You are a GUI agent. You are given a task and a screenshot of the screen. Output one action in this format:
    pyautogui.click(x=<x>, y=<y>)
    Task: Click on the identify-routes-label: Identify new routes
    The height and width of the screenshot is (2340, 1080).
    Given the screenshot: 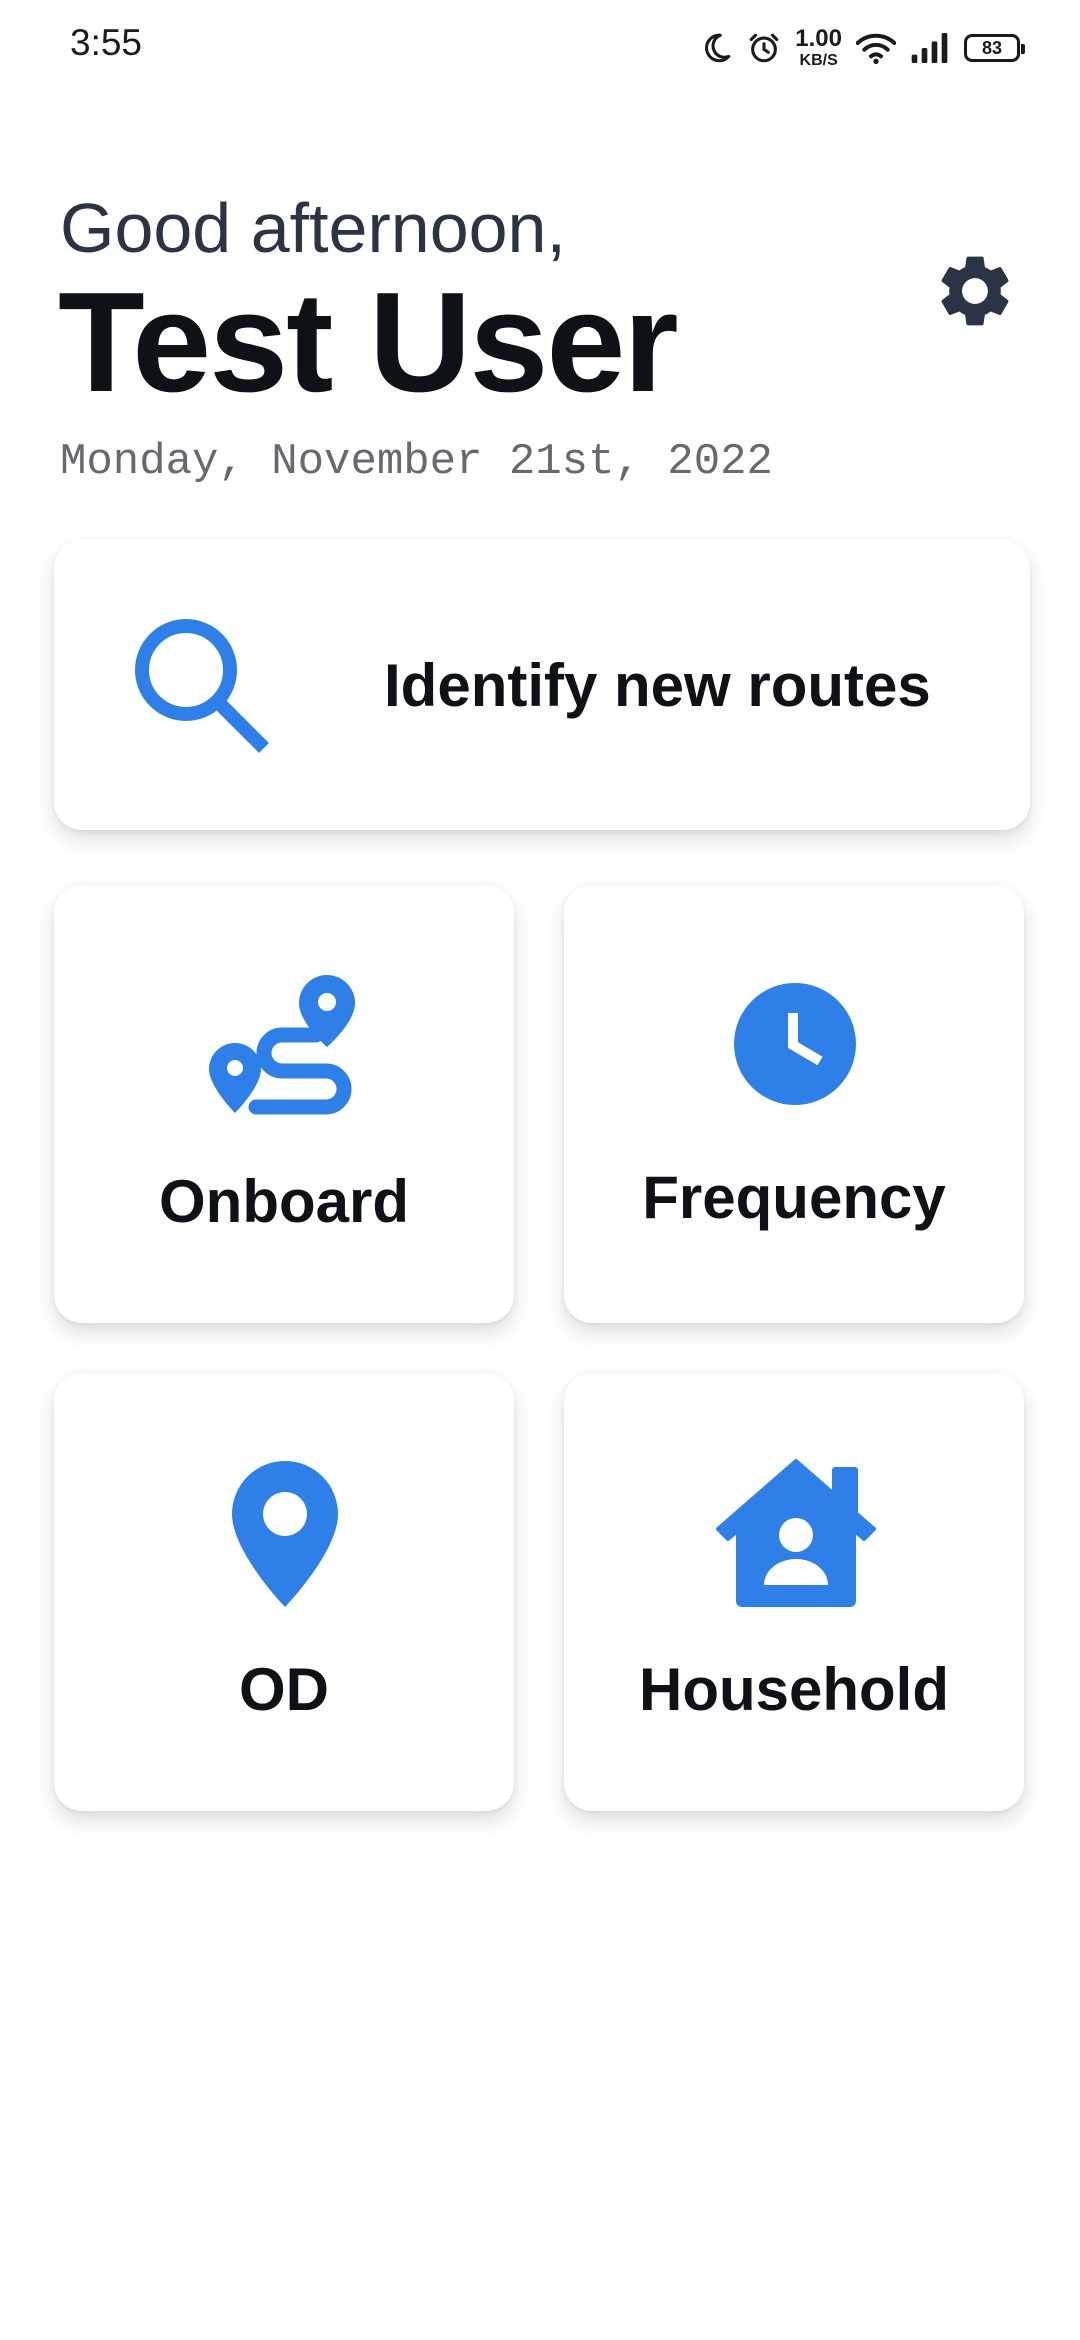 What is the action you would take?
    pyautogui.click(x=657, y=685)
    